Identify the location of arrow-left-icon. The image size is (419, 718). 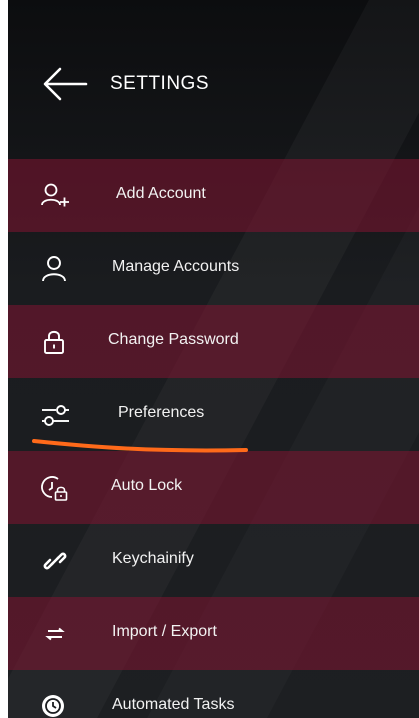
(65, 84).